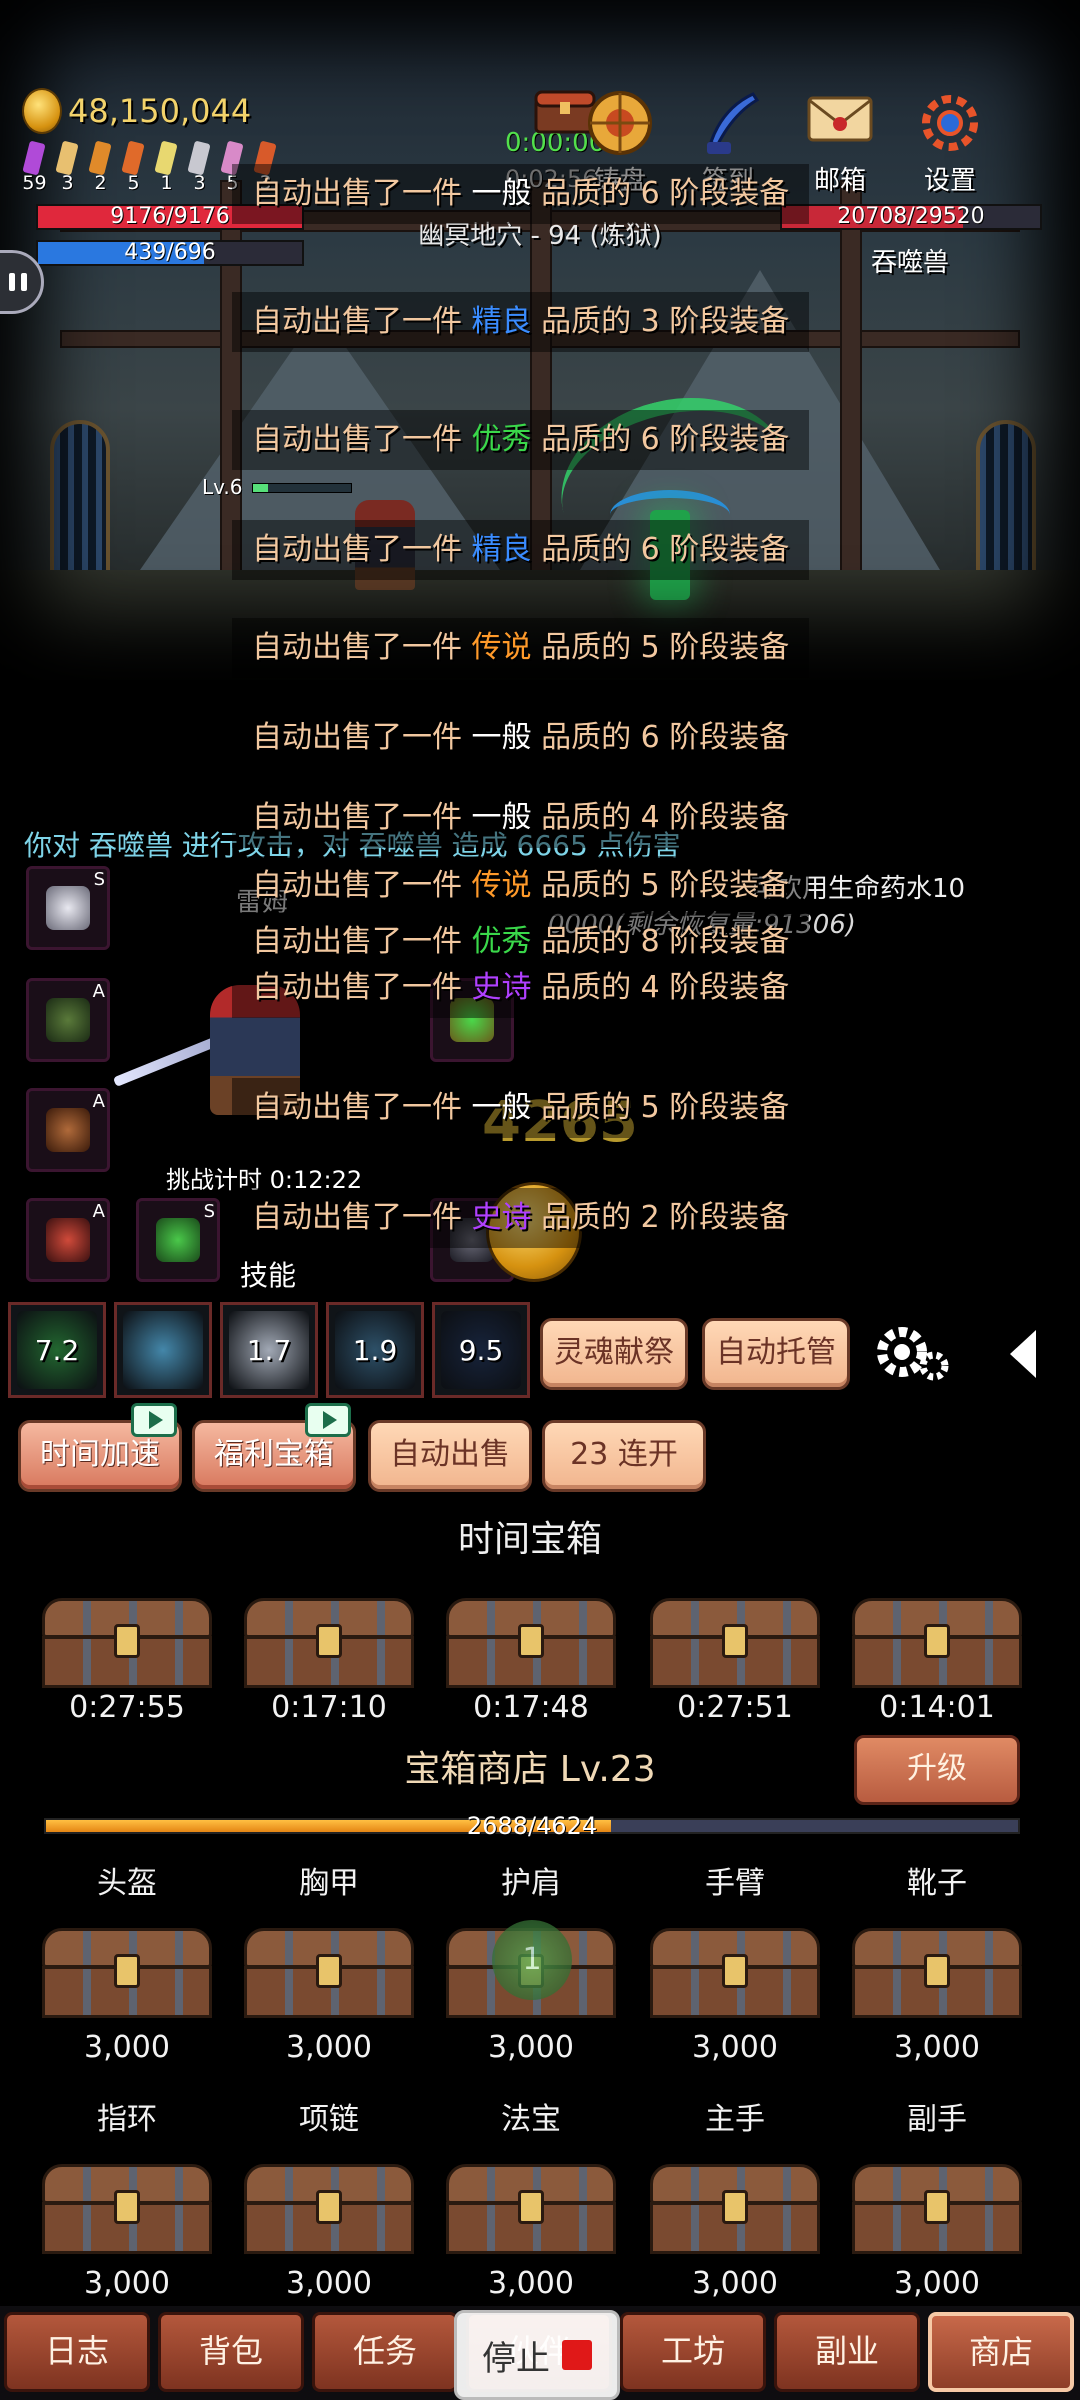 This screenshot has width=1080, height=2400. I want to click on skill-slot: 1.9, so click(375, 1350).